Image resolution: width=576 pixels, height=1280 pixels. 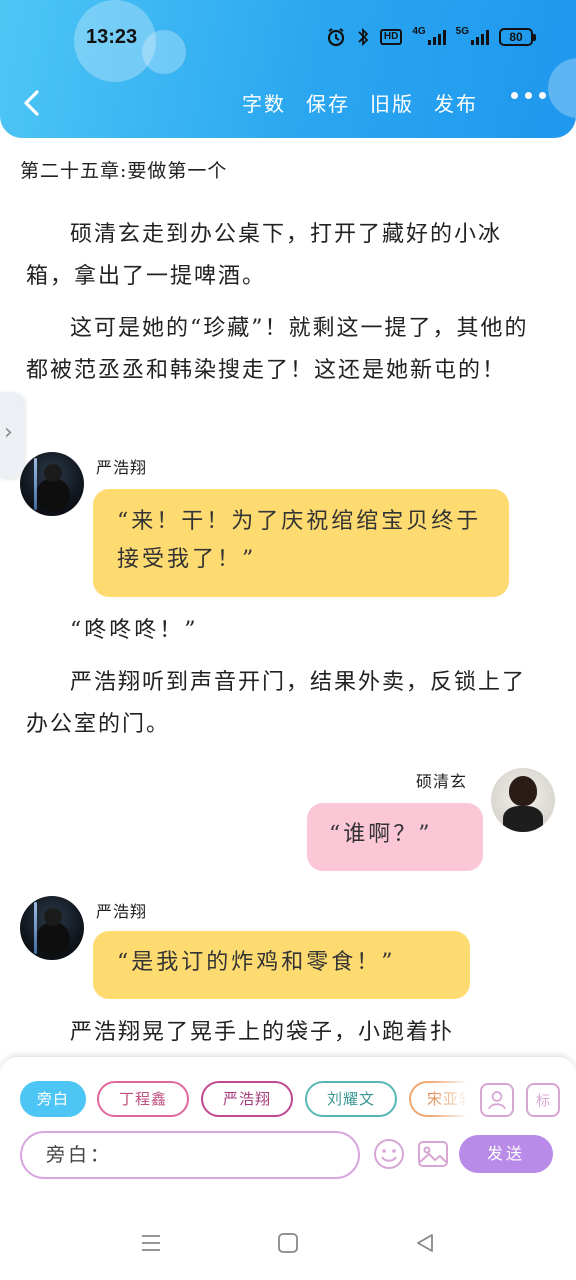 I want to click on side-drawer-tab: ›, so click(x=12, y=435).